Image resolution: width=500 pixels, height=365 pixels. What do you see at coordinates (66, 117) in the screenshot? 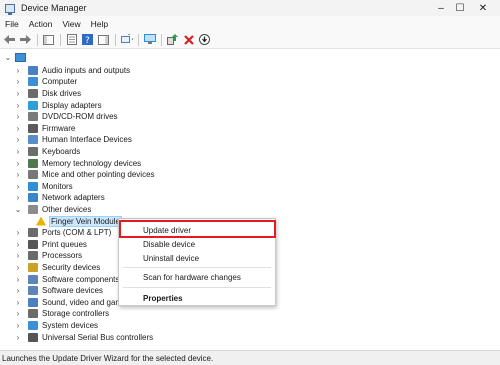
I see `tree-category-item: › DVD/CD-ROM drives` at bounding box center [66, 117].